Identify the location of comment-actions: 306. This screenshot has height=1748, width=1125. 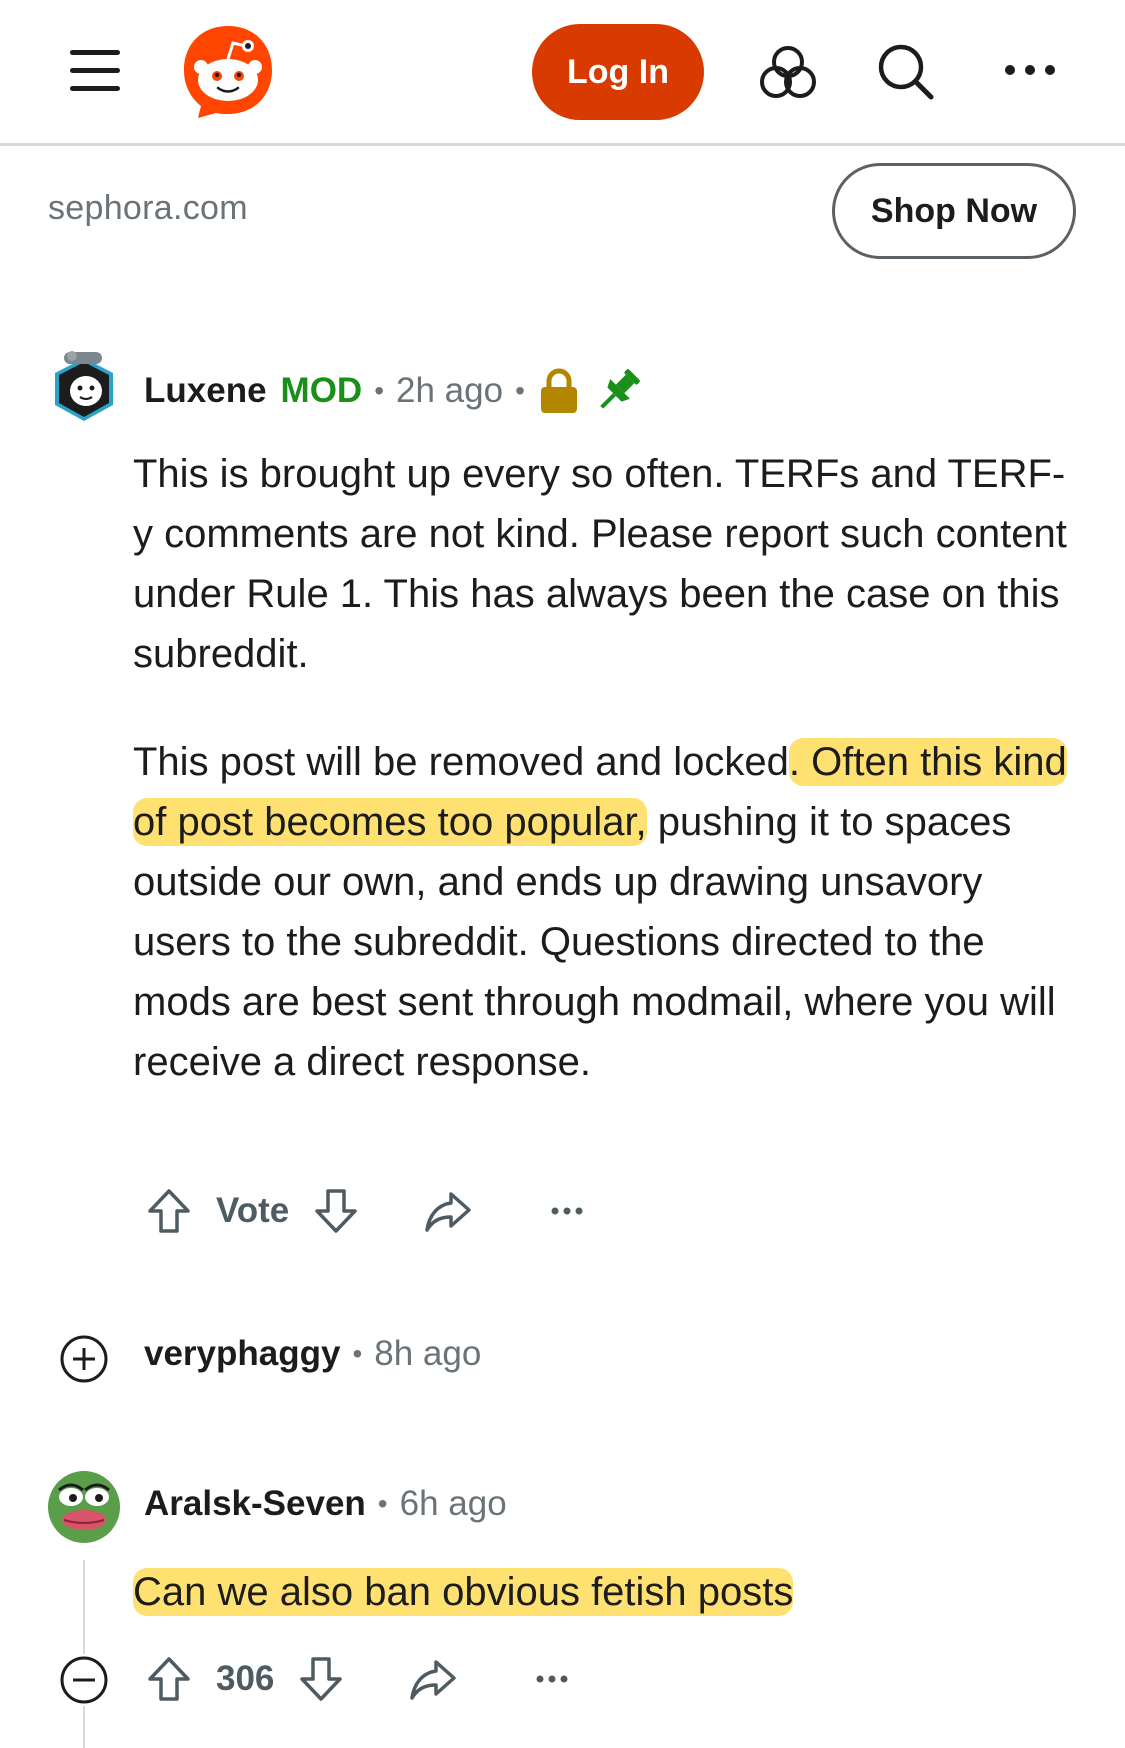
(357, 1679).